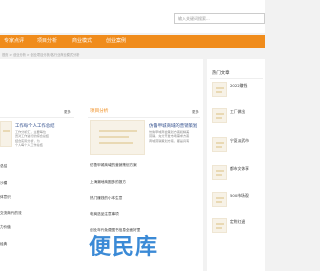  What do you see at coordinates (3, 166) in the screenshot?
I see `list-item: 总结` at bounding box center [3, 166].